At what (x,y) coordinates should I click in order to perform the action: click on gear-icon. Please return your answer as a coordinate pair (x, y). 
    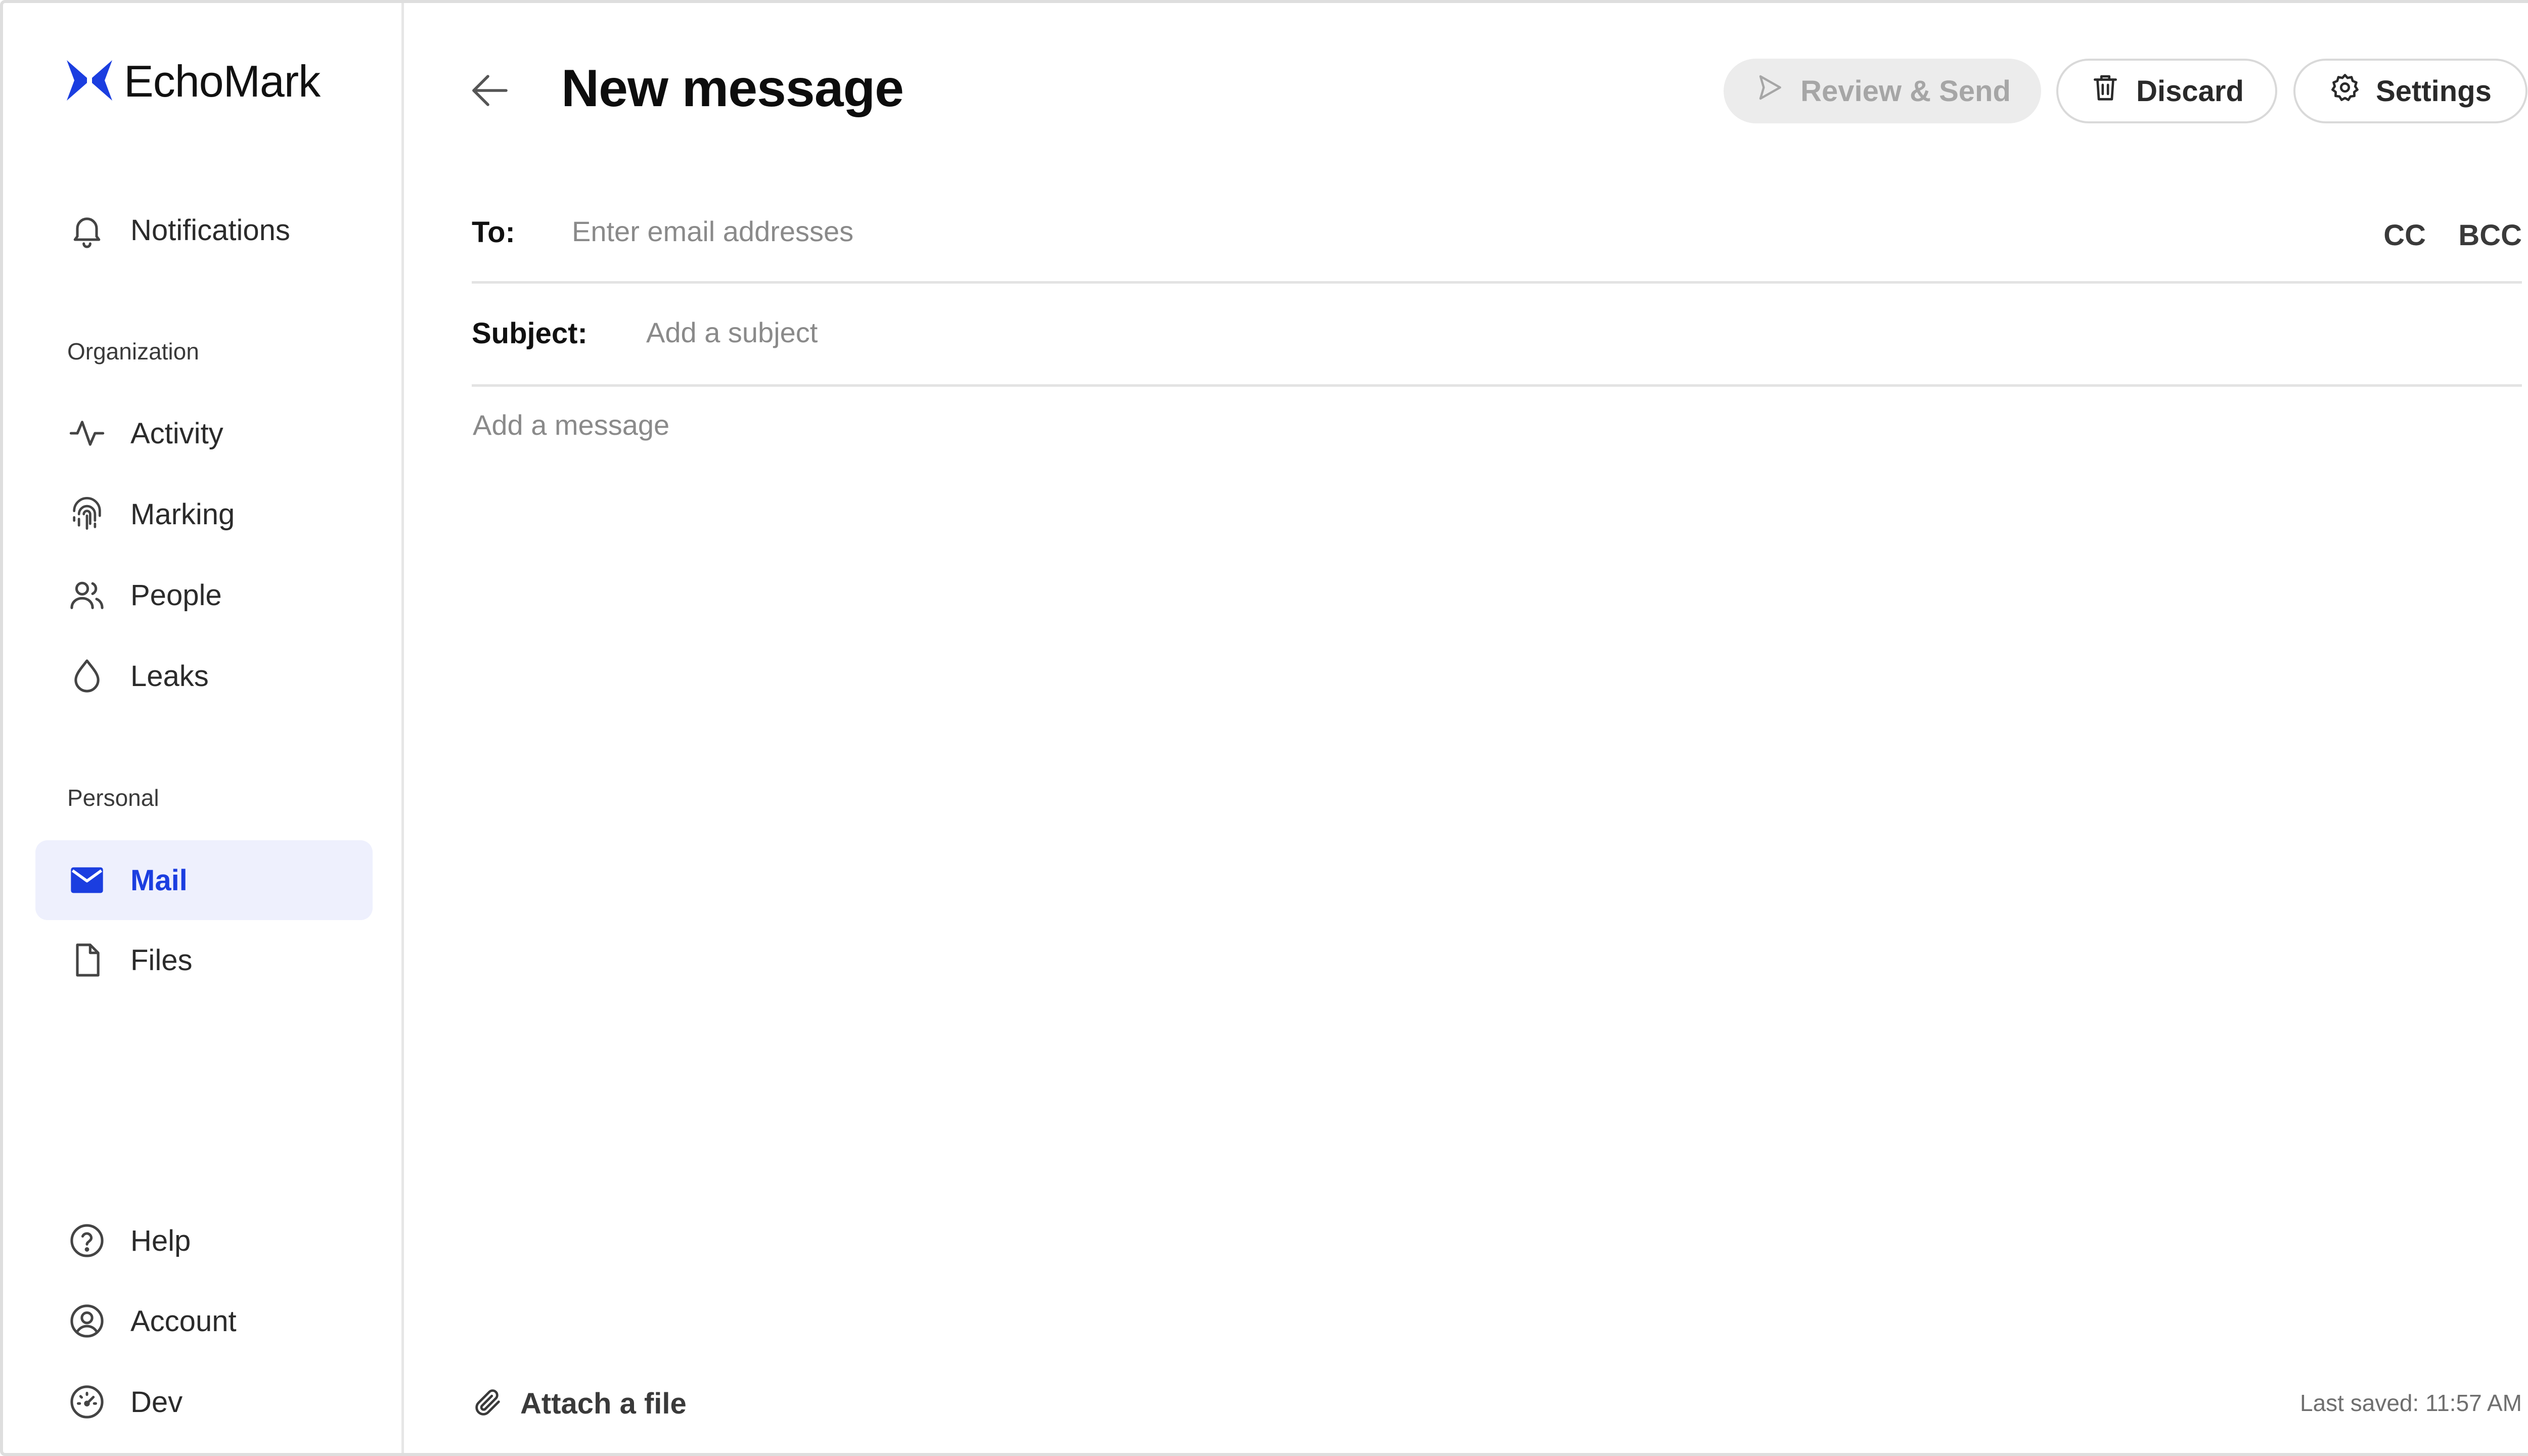
    Looking at the image, I should click on (2352, 91).